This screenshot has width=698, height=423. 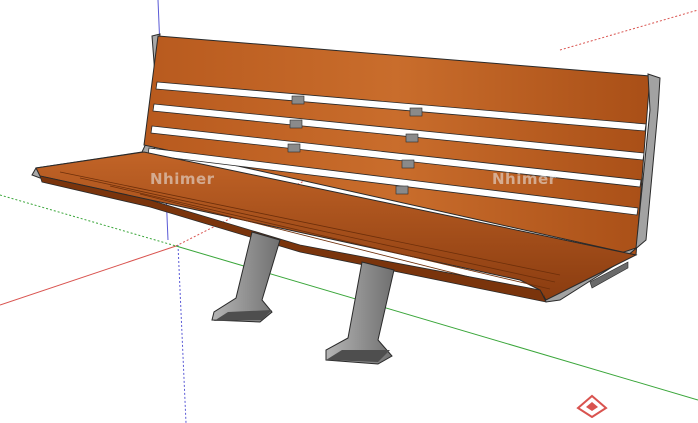 I want to click on blue-axis-down, so click(x=182, y=333).